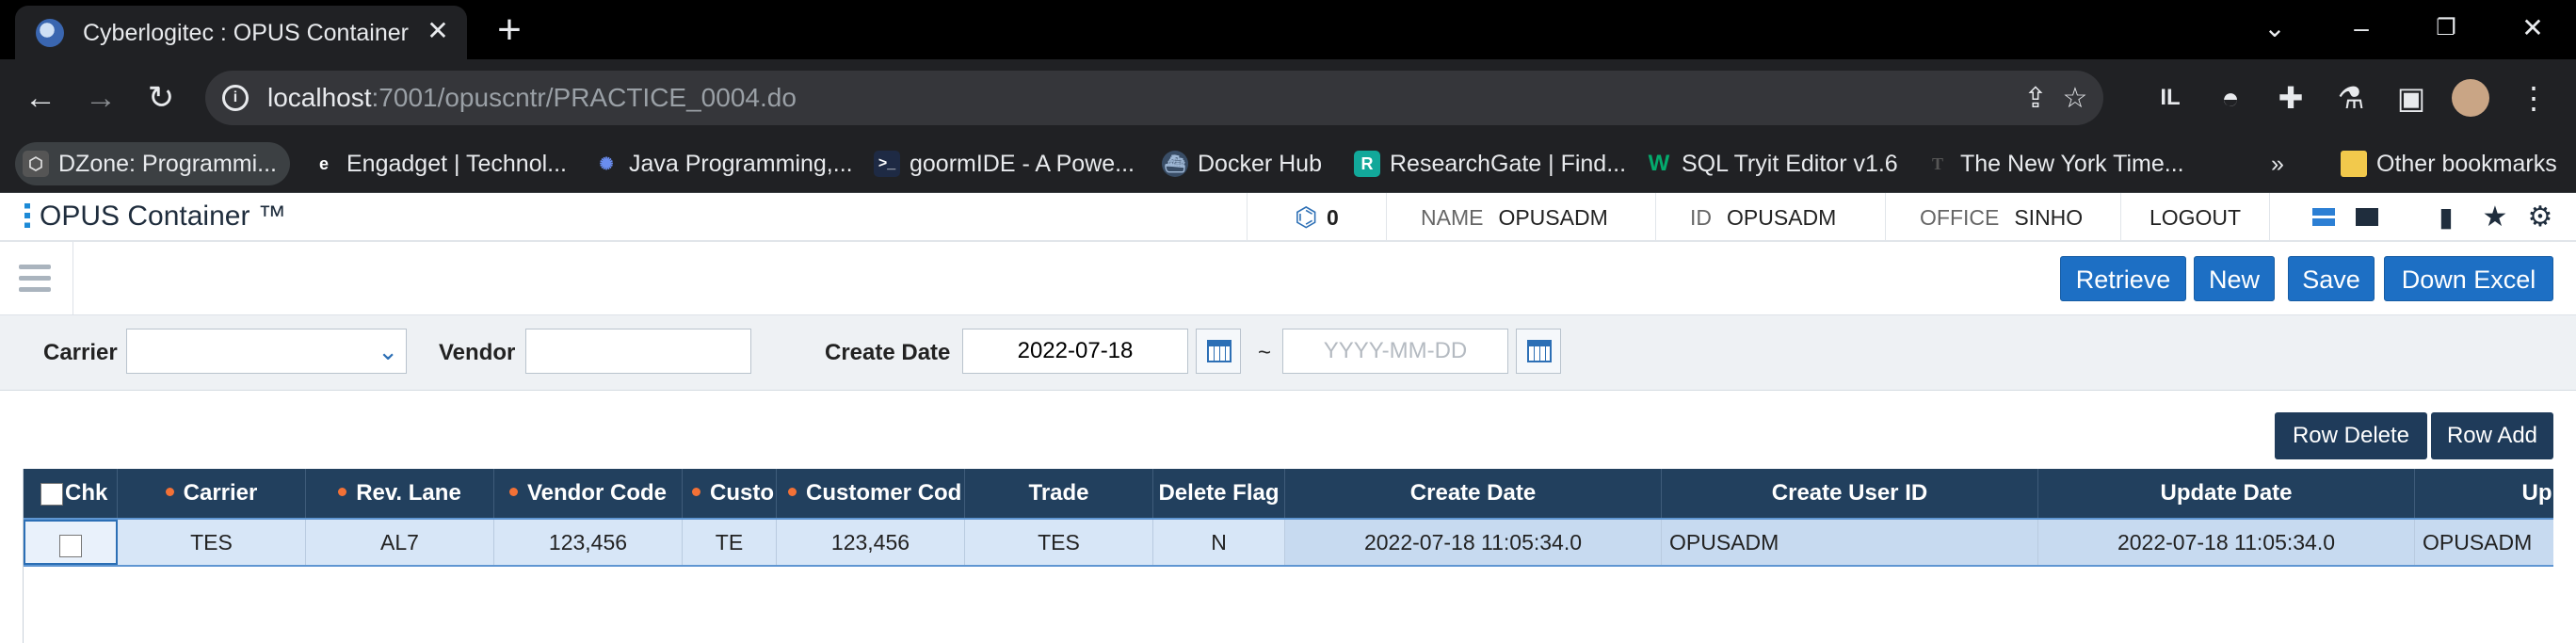 The image size is (2576, 643). What do you see at coordinates (212, 542) in the screenshot?
I see `cell-carrier: TES` at bounding box center [212, 542].